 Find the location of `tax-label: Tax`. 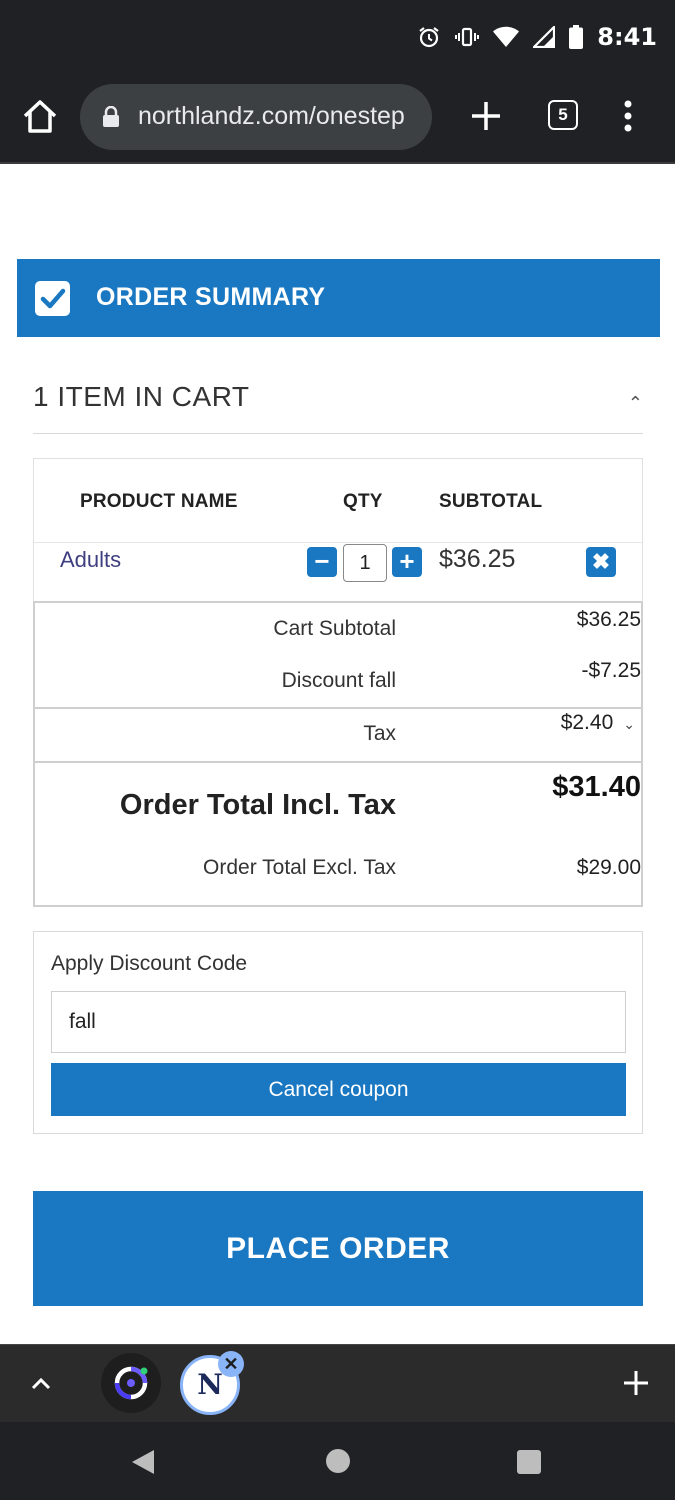

tax-label: Tax is located at coordinates (379, 733).